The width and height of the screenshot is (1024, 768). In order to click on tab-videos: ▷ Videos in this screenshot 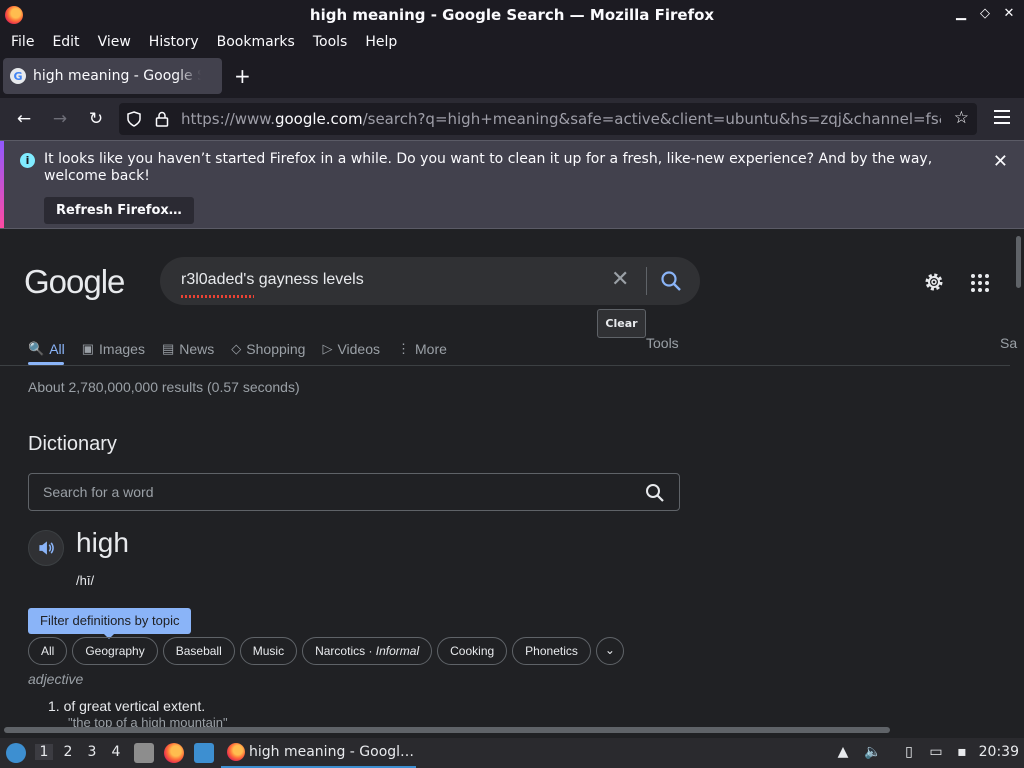, I will do `click(351, 349)`.